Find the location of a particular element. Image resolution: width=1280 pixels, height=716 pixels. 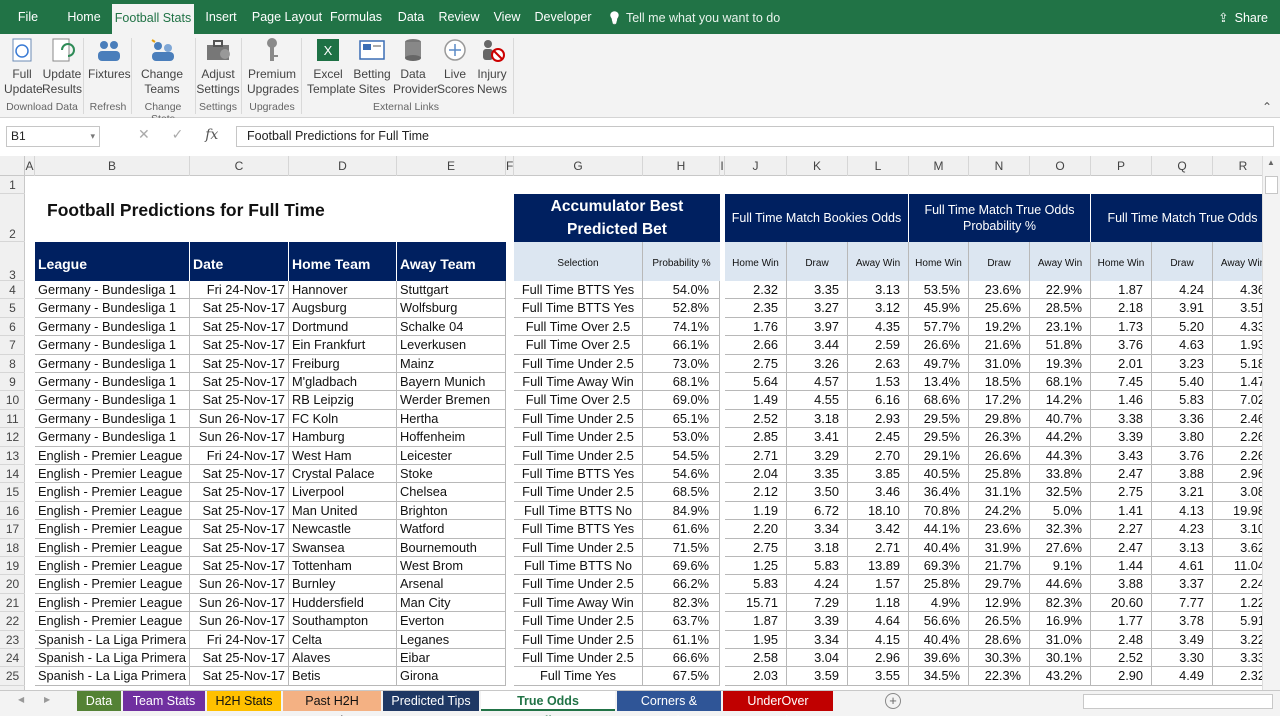

cell-odds: 25.8% is located at coordinates (999, 474).